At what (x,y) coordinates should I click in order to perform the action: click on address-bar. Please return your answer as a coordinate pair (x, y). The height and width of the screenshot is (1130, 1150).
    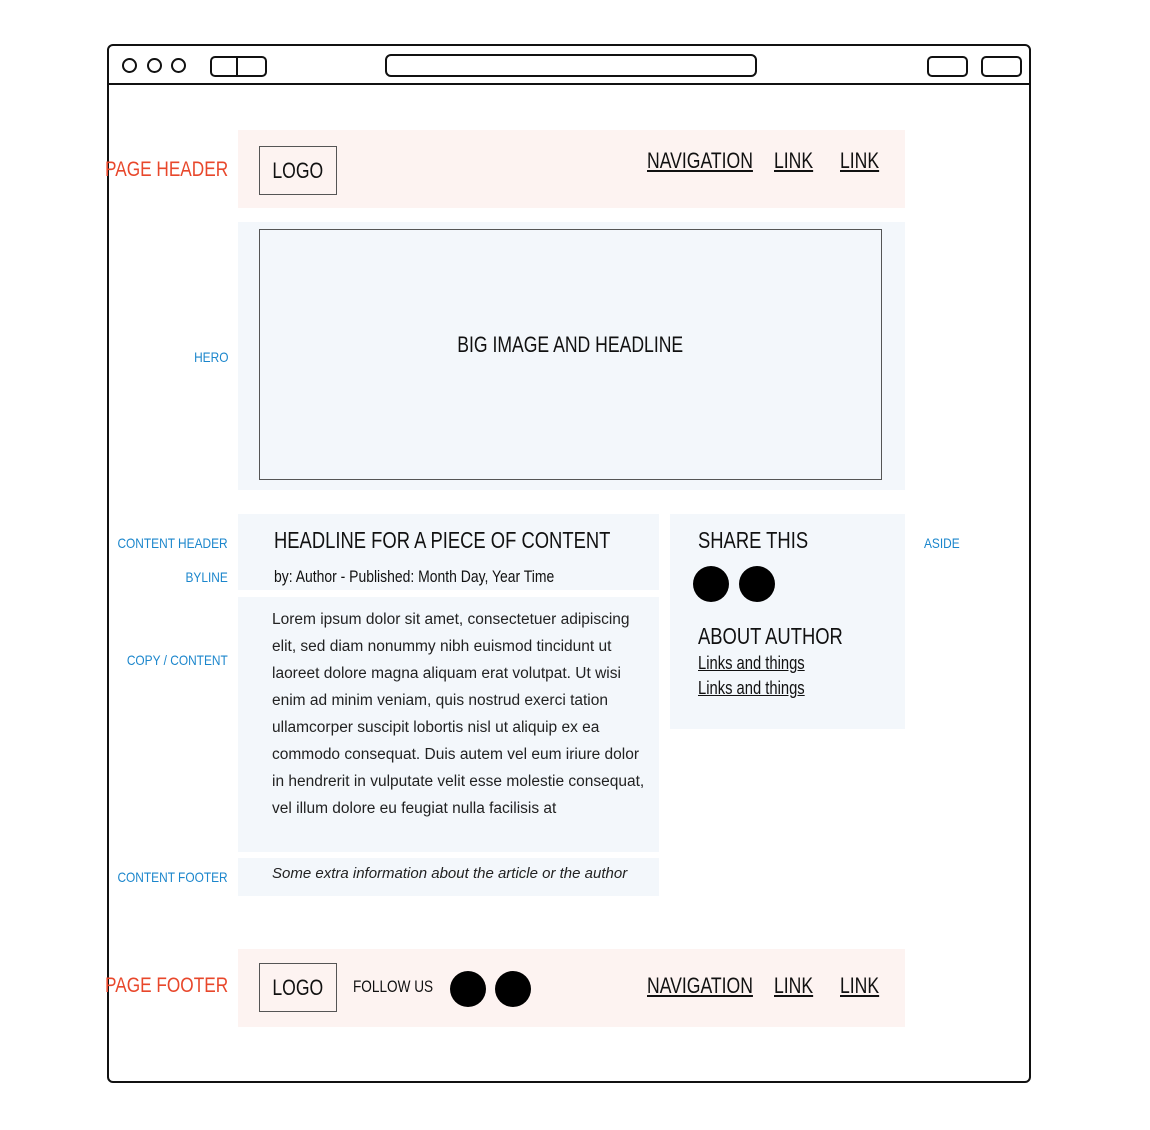
    Looking at the image, I should click on (571, 65).